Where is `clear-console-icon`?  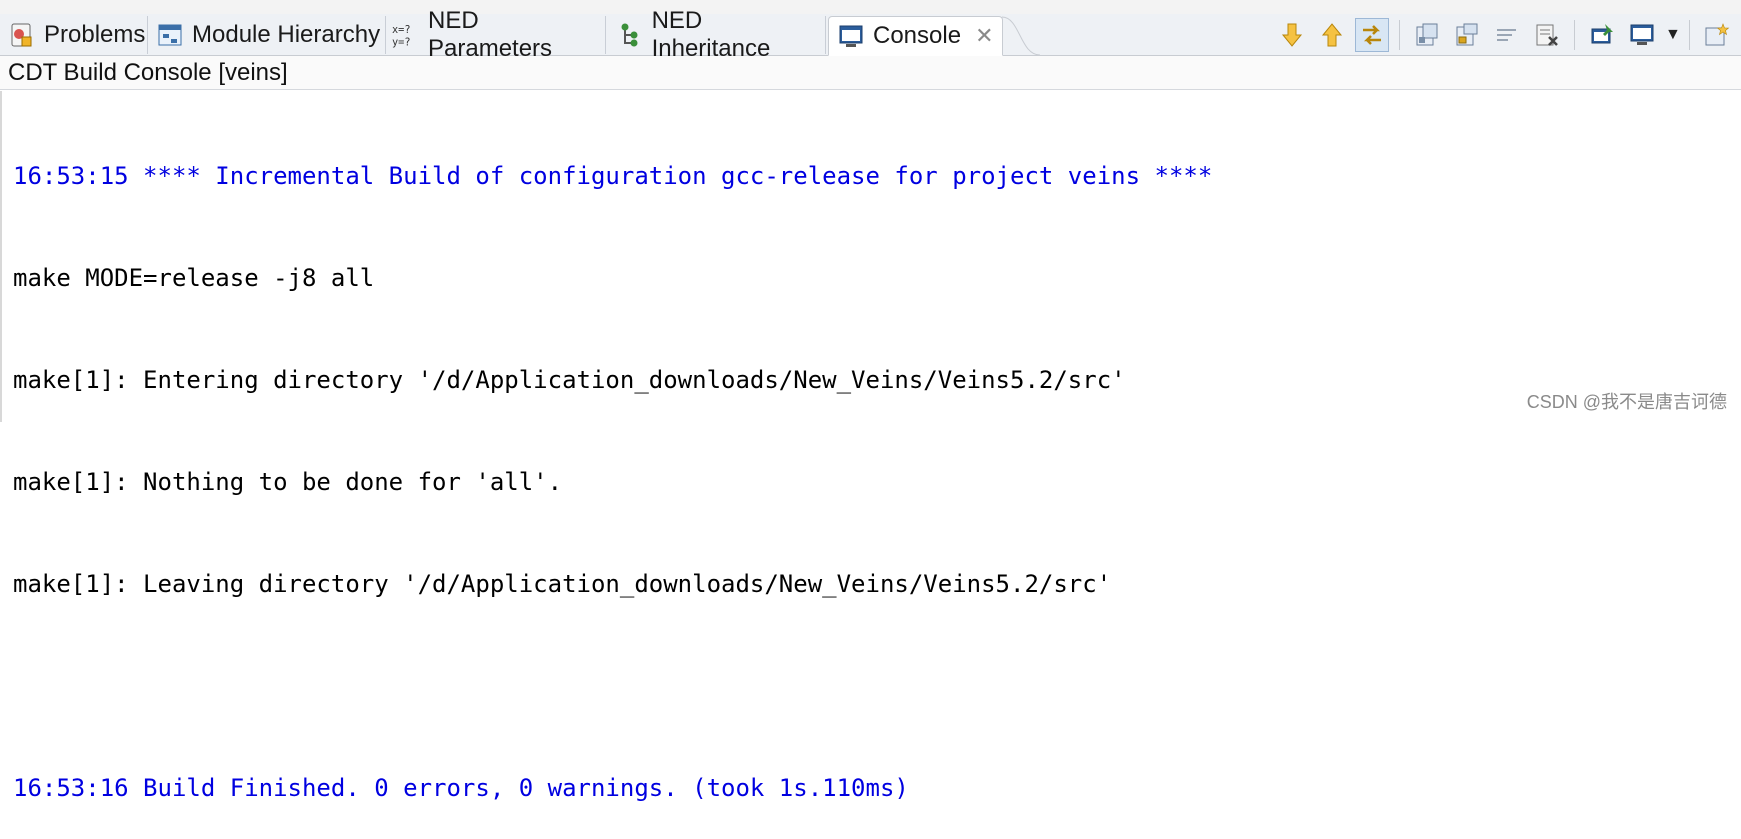 clear-console-icon is located at coordinates (1427, 35).